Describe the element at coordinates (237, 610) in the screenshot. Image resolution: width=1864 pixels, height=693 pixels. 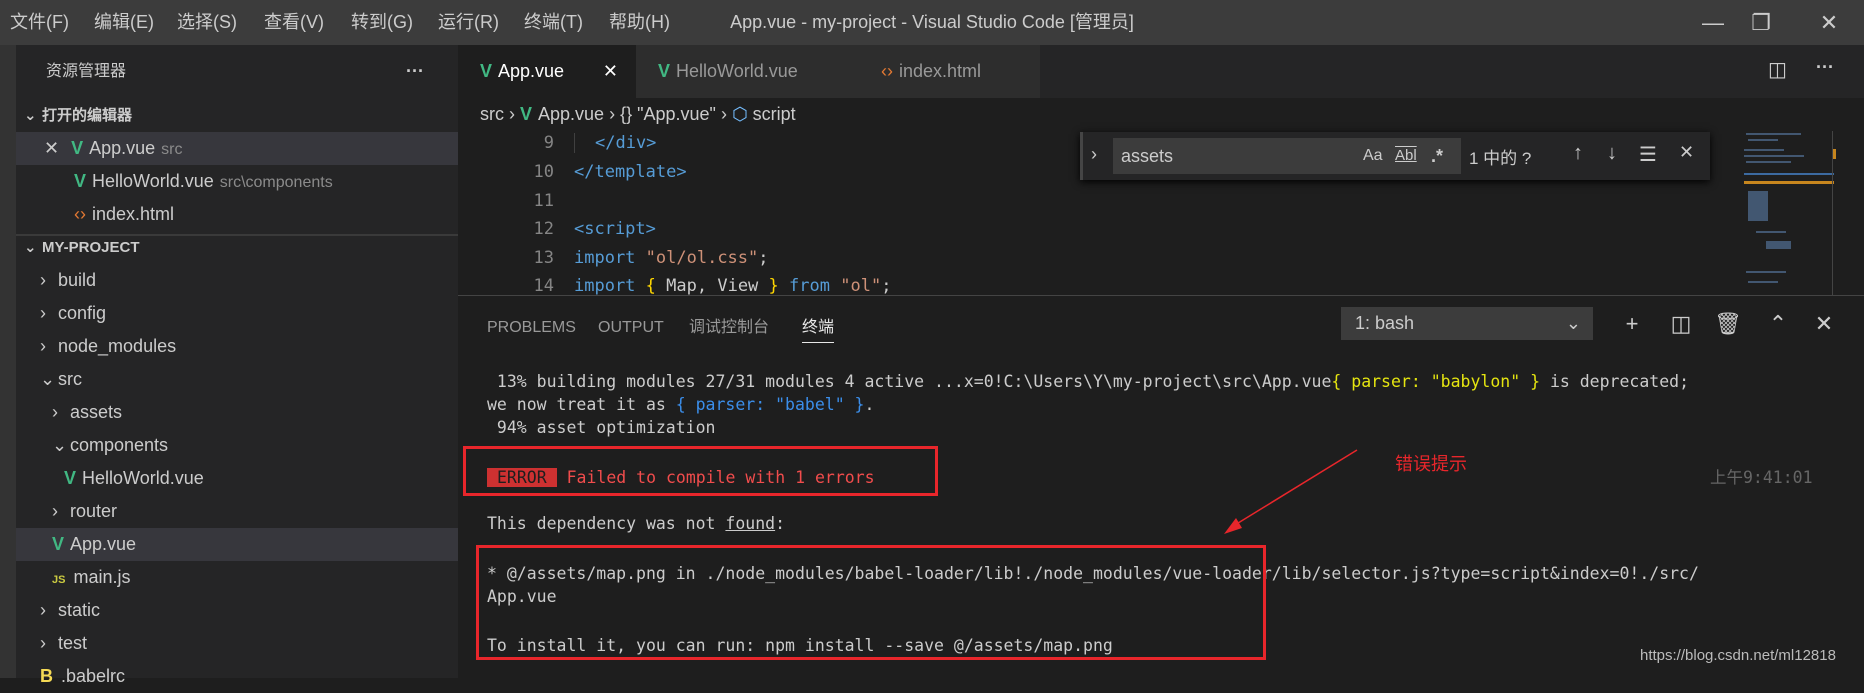
I see `tree-item: › static` at that location.